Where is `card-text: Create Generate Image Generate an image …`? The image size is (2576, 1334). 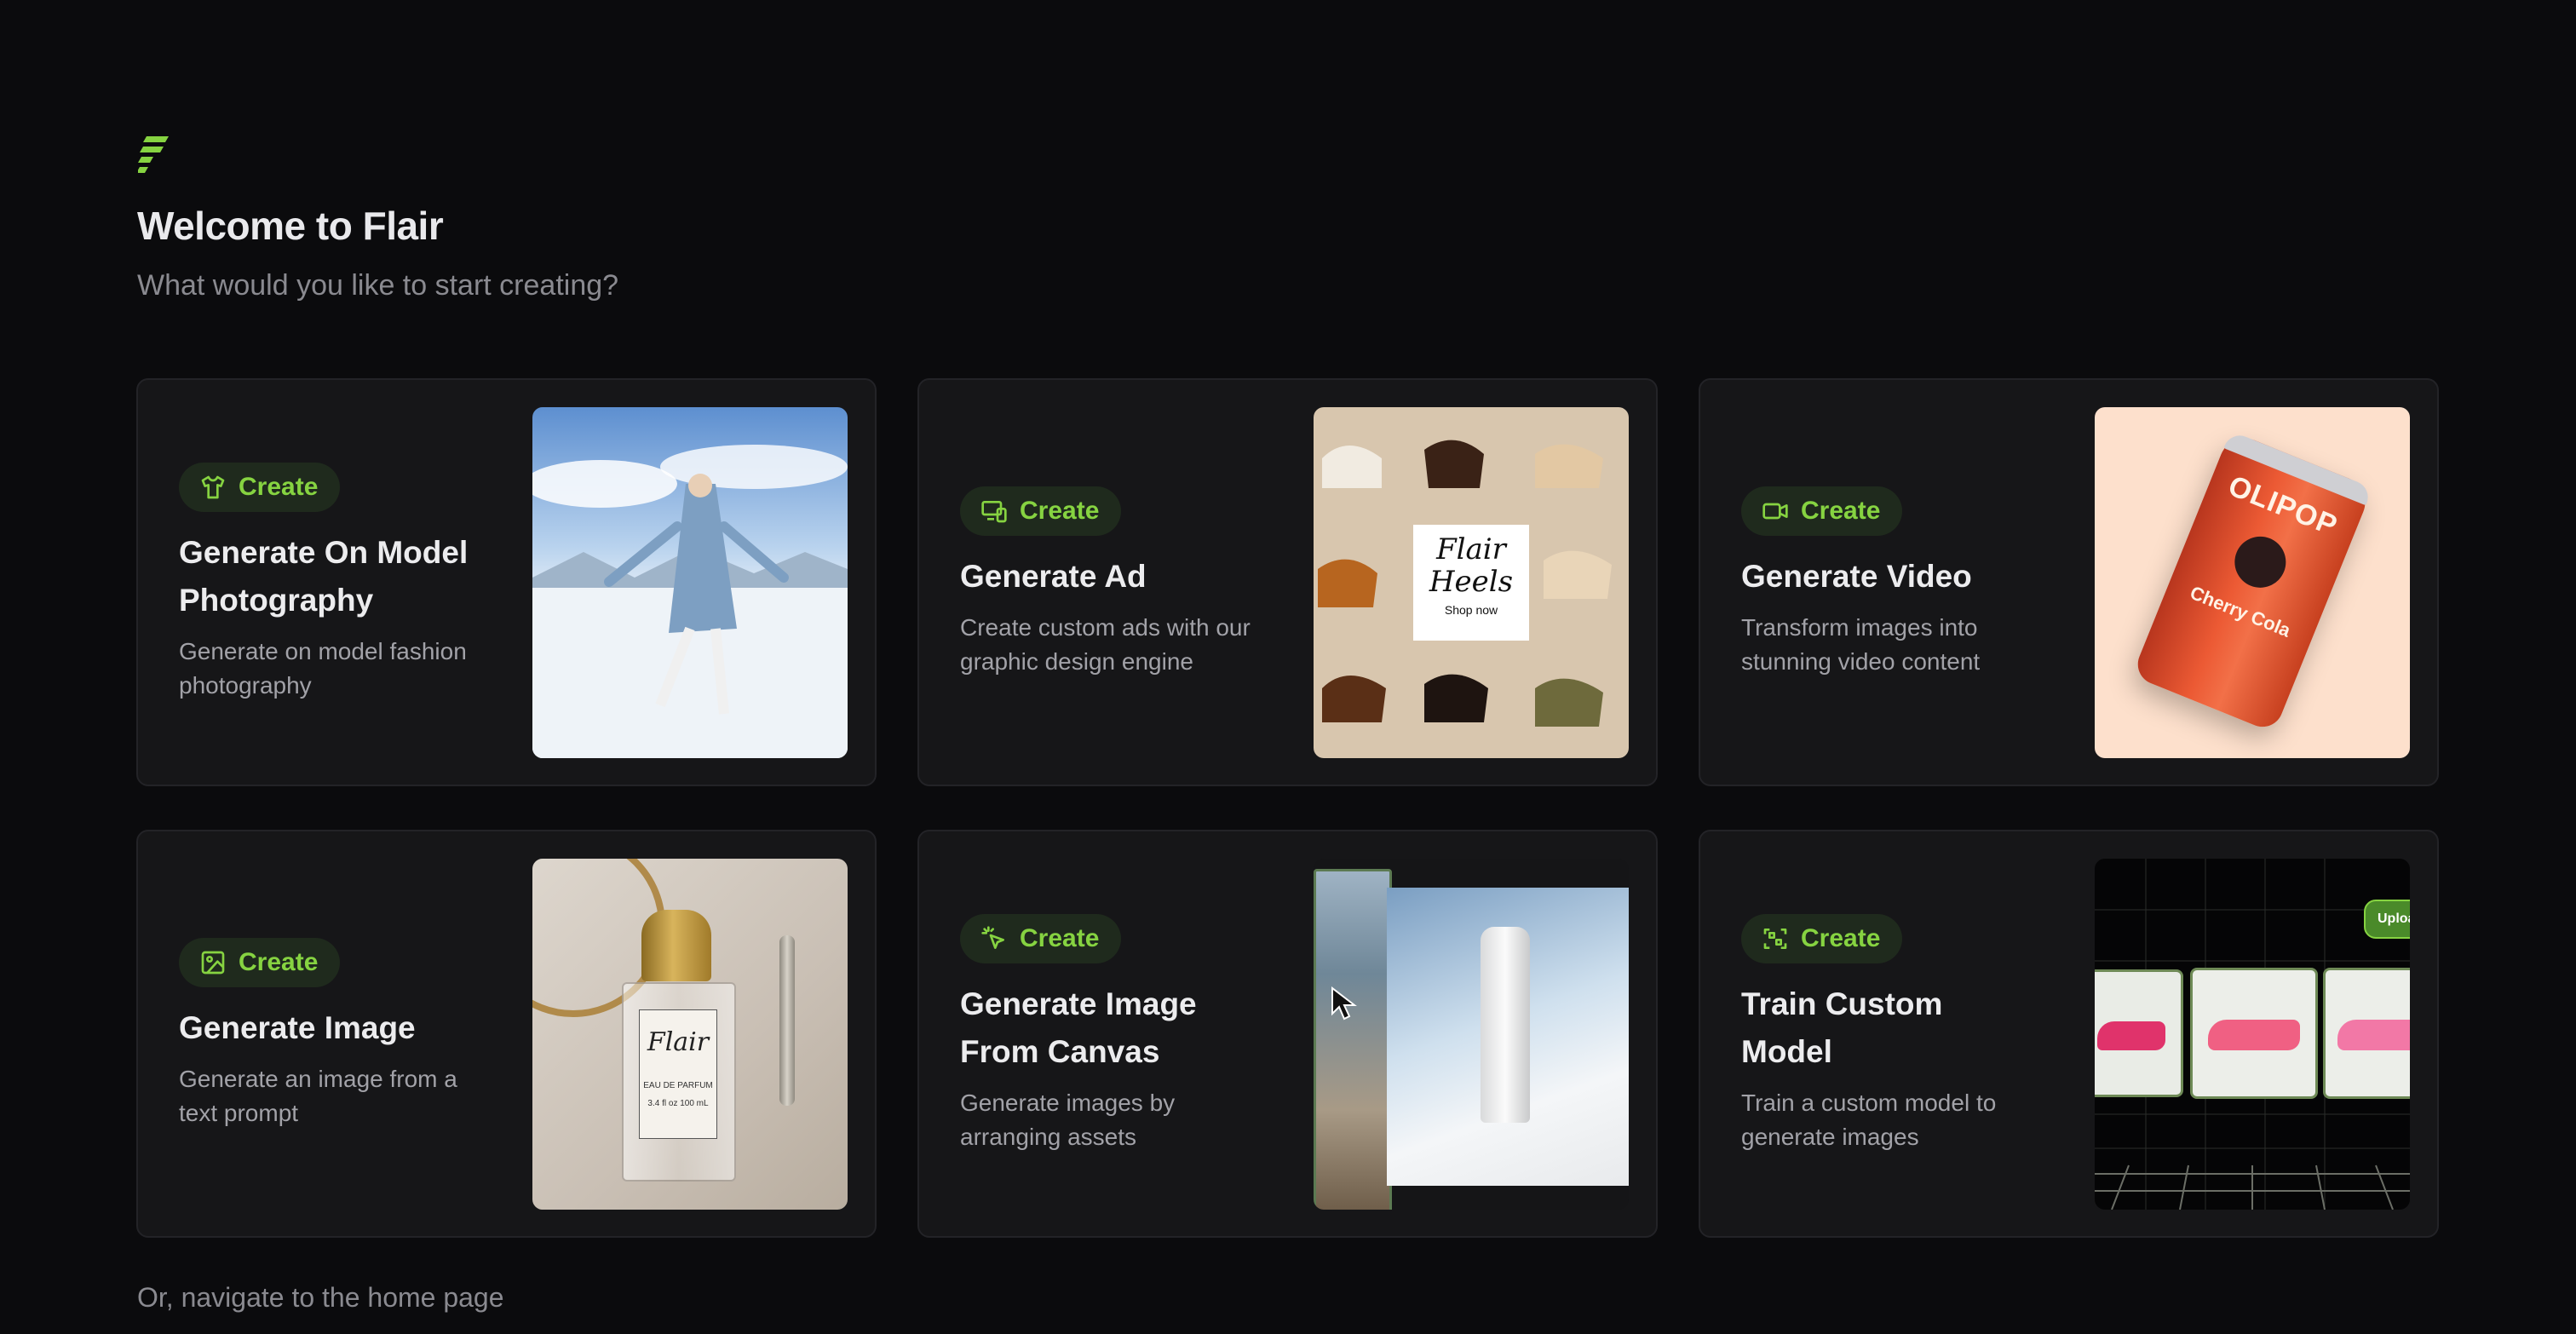
card-text: Create Generate Image Generate an image … is located at coordinates (328, 1034).